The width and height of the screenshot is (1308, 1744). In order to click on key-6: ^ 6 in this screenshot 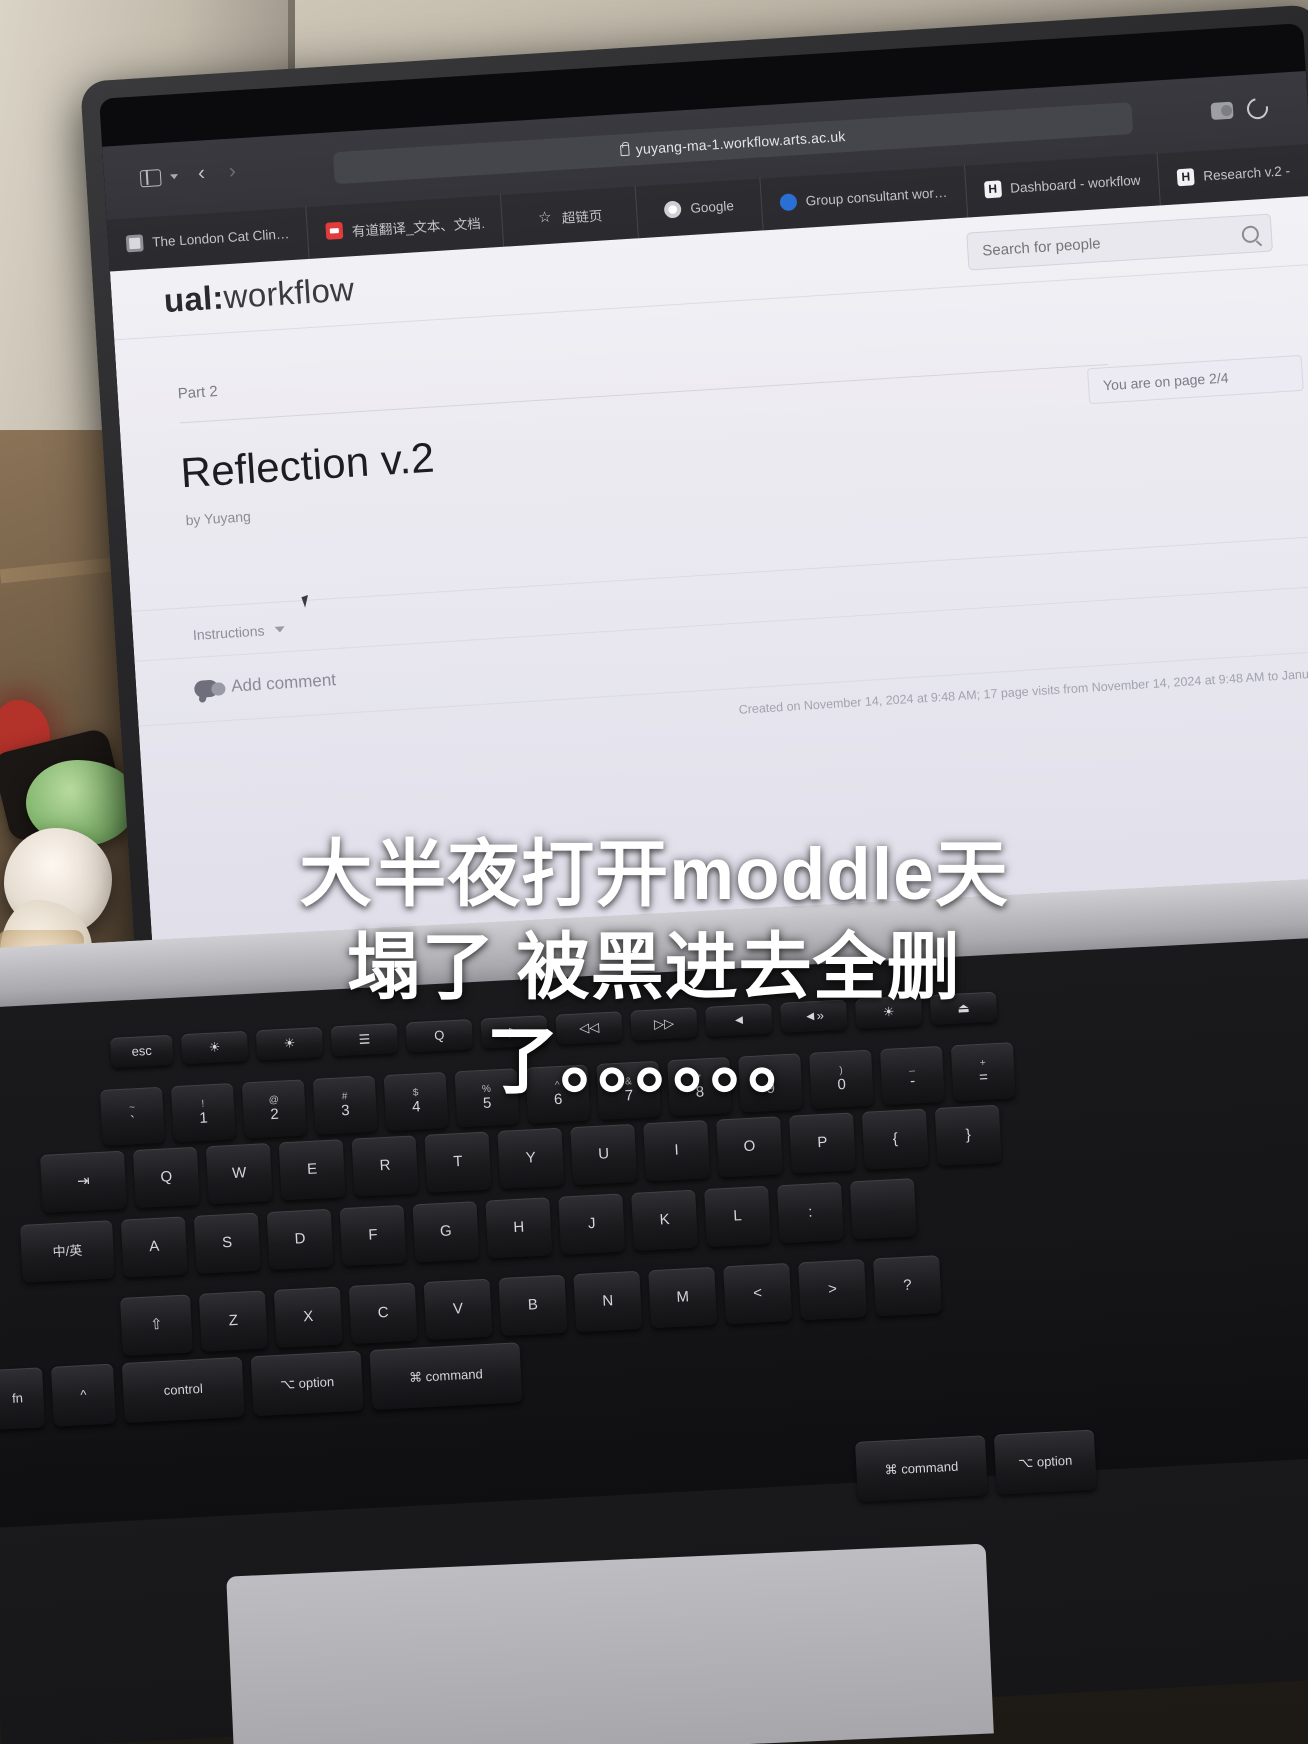, I will do `click(558, 1094)`.